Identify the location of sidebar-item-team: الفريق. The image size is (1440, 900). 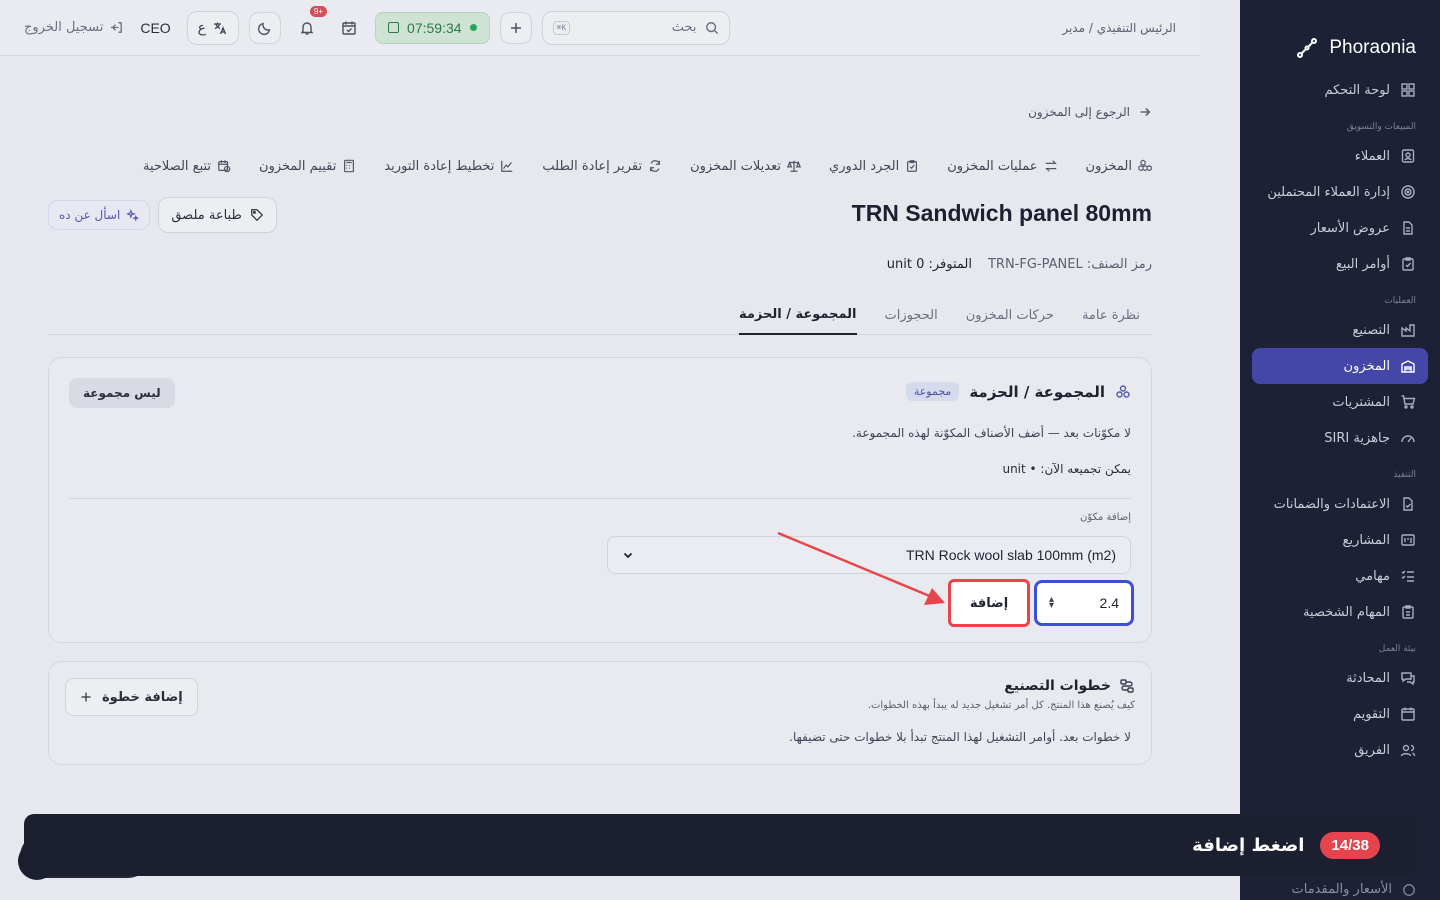
(1340, 750).